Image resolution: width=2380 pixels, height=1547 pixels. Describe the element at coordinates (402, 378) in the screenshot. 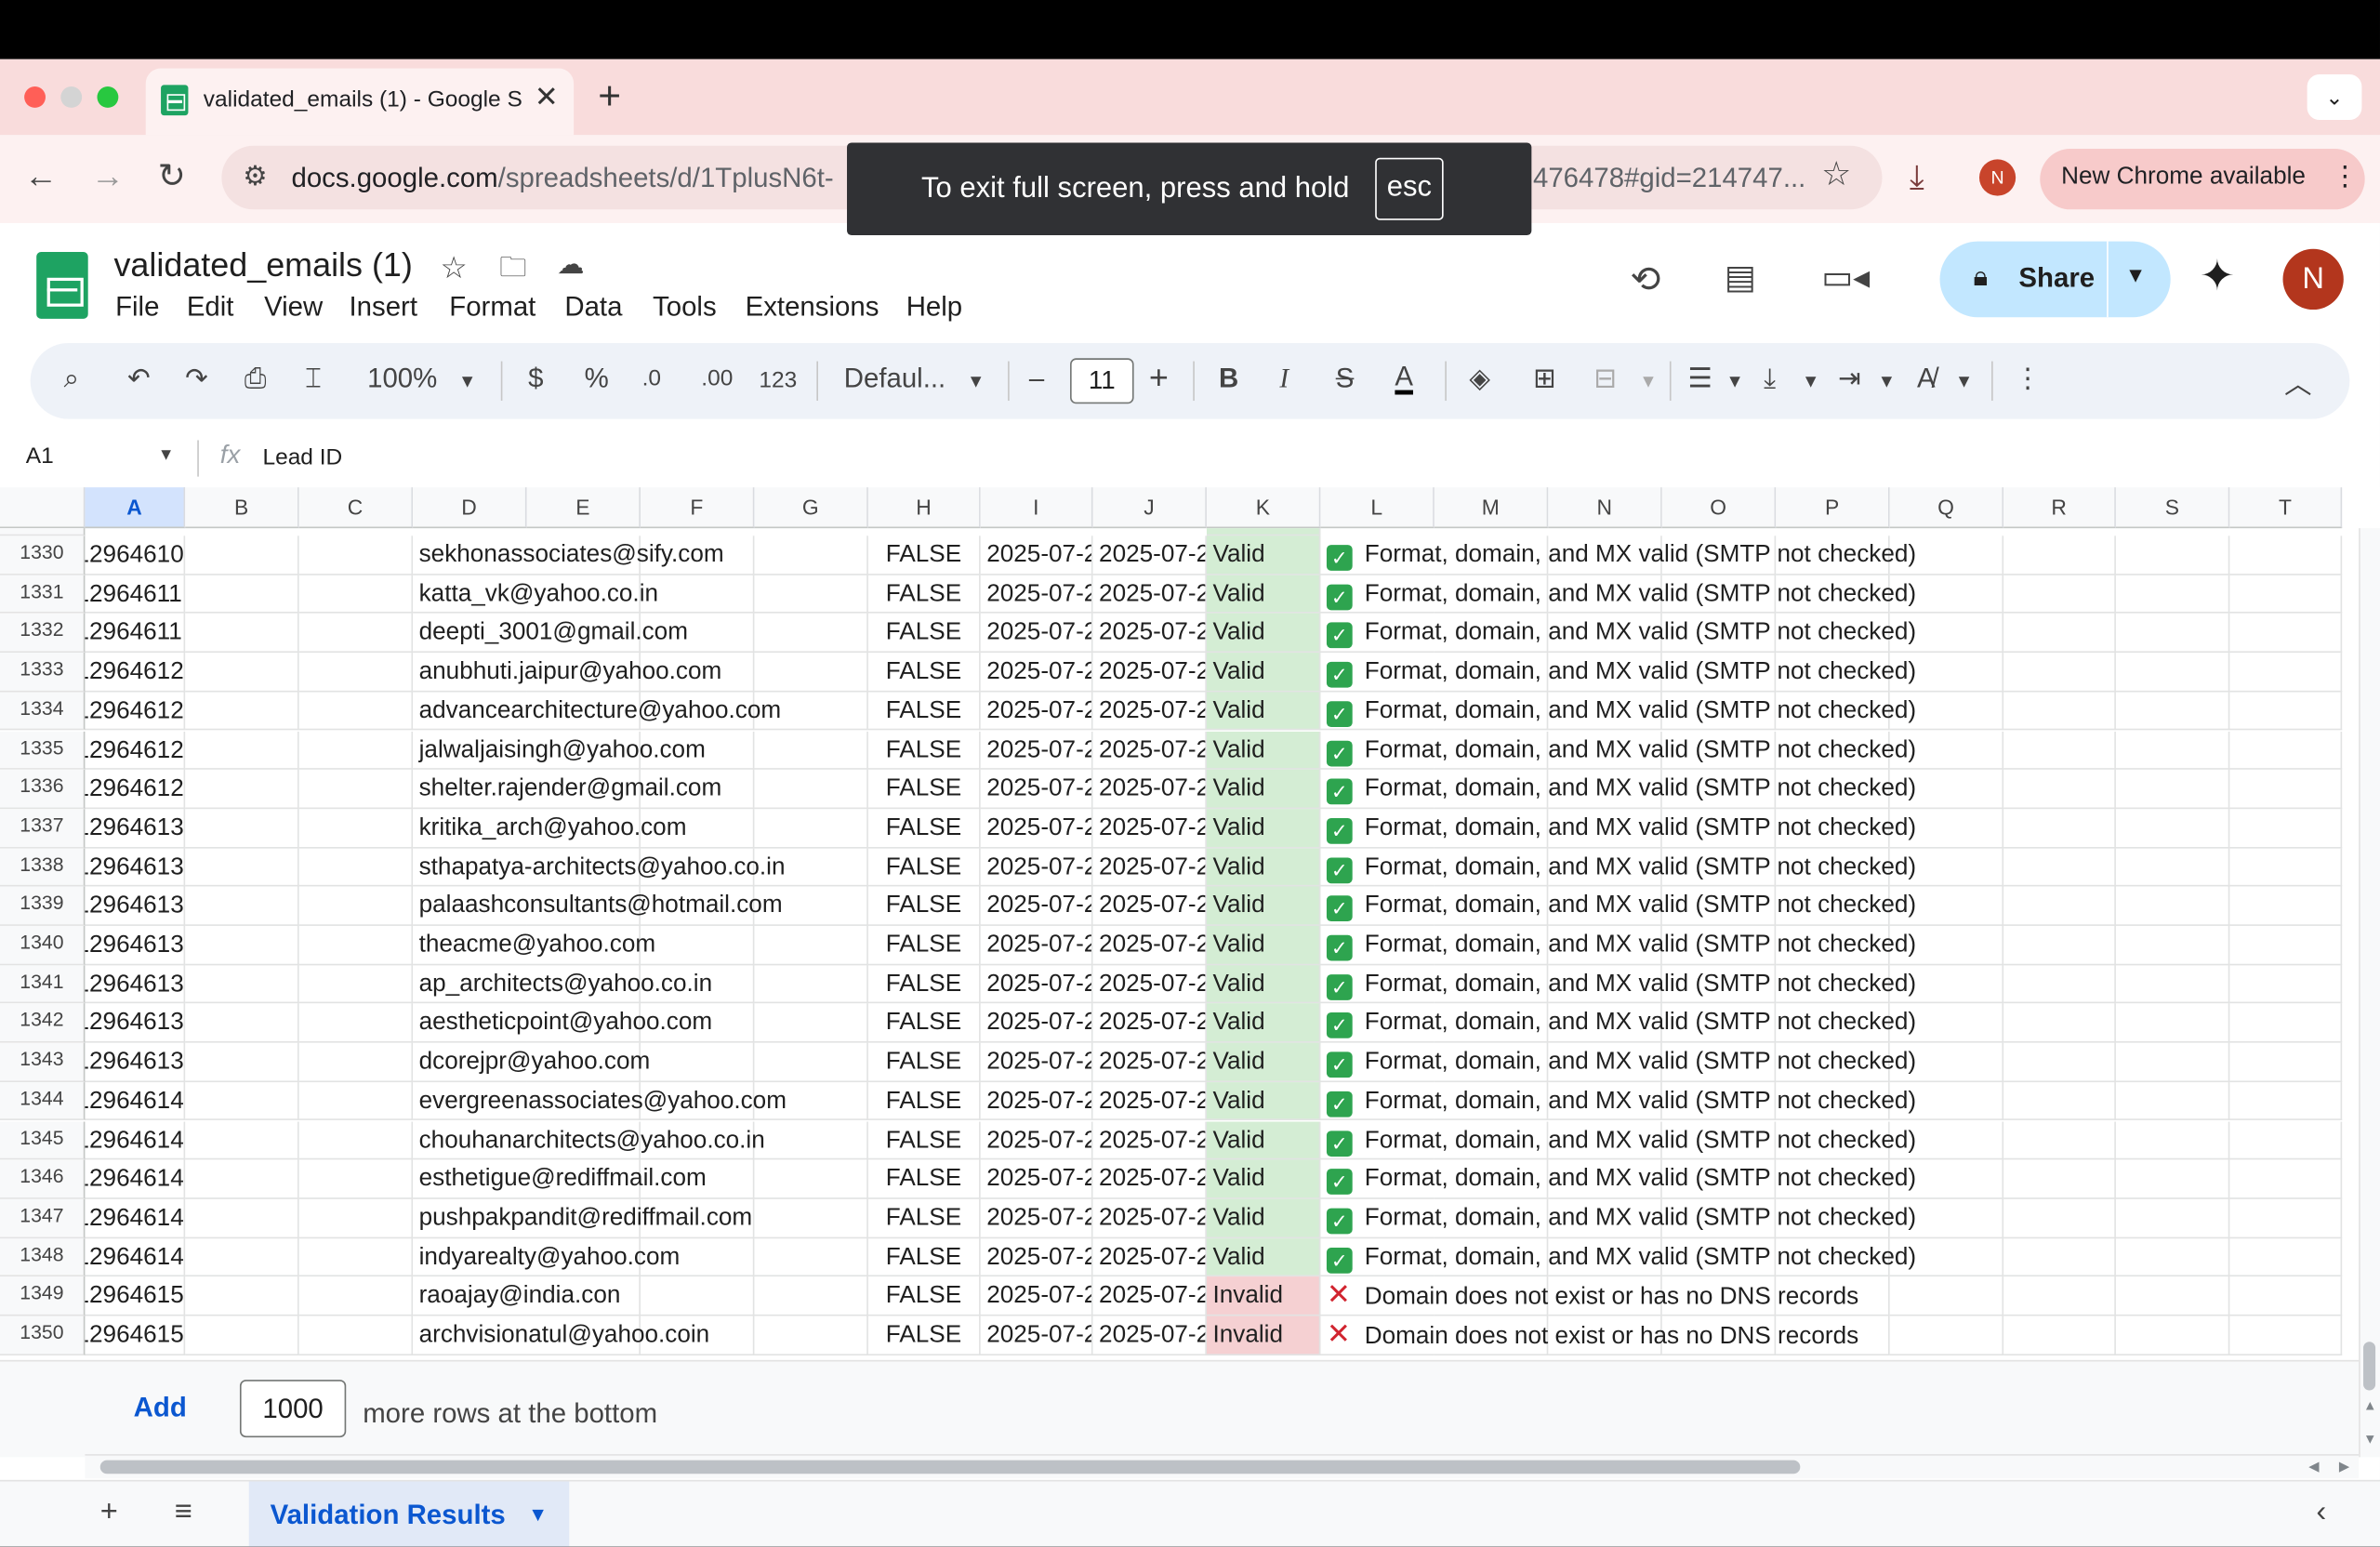

I see `zoom-select: 100%` at that location.